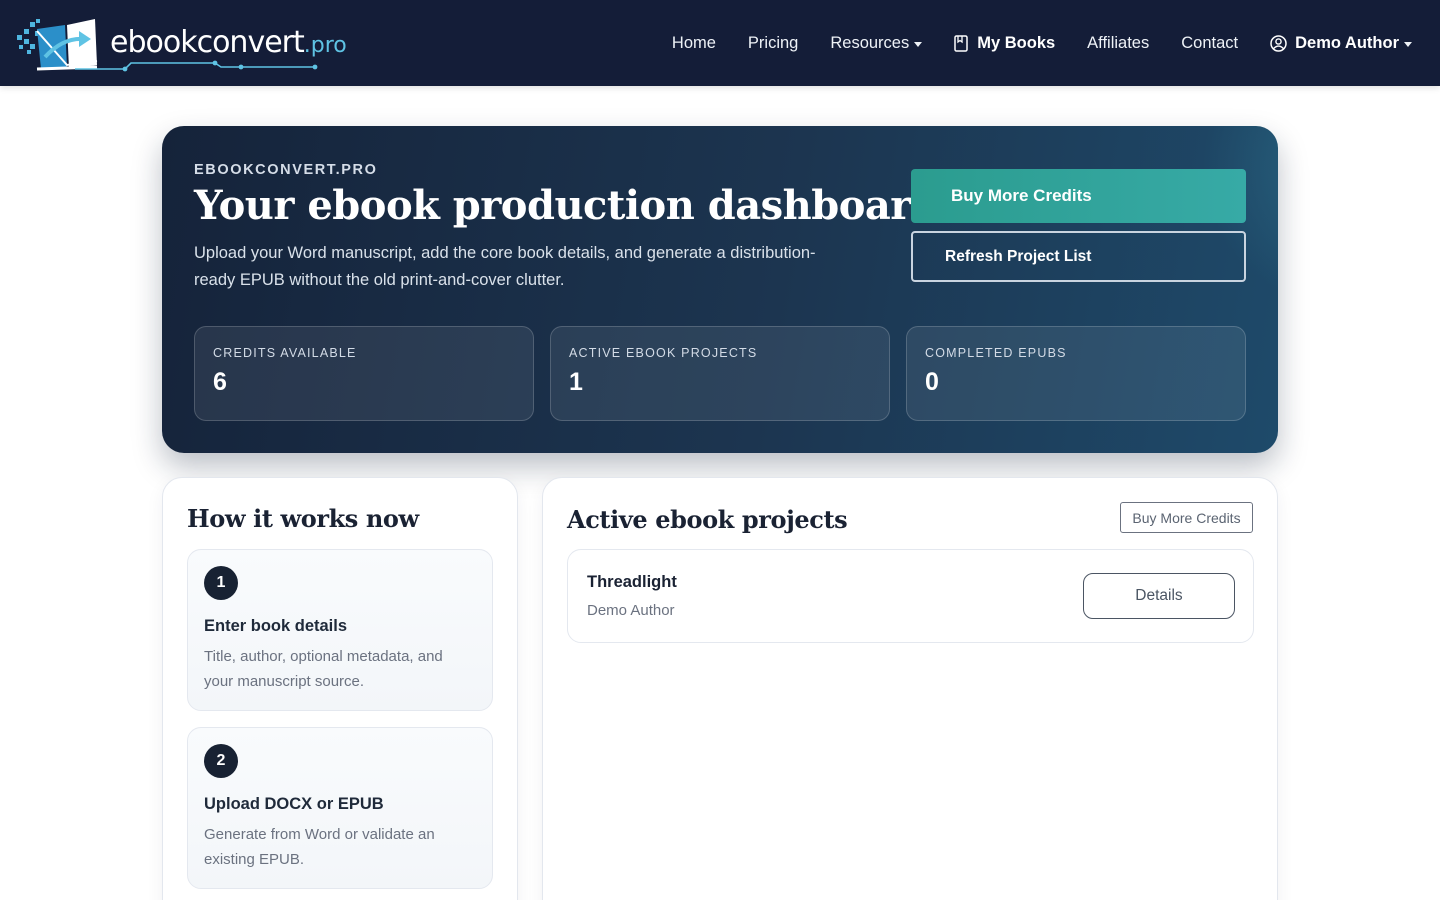 The width and height of the screenshot is (1440, 900). What do you see at coordinates (773, 43) in the screenshot?
I see `nav-pricing: Pricing` at bounding box center [773, 43].